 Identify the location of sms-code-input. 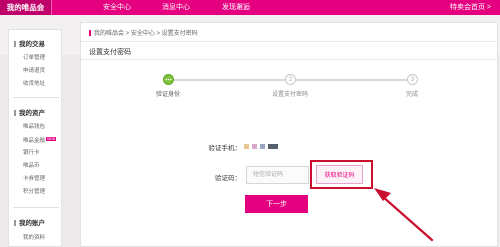
(277, 175).